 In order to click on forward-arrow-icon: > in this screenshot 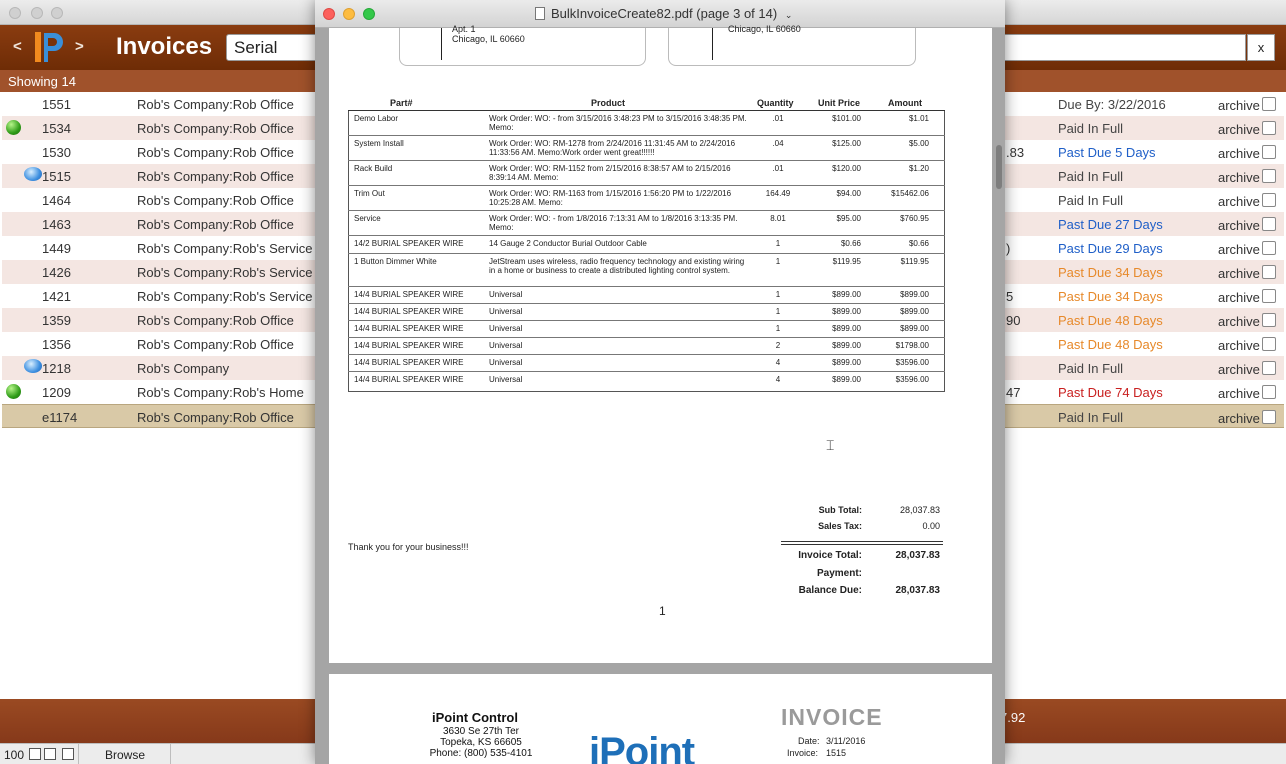, I will do `click(79, 46)`.